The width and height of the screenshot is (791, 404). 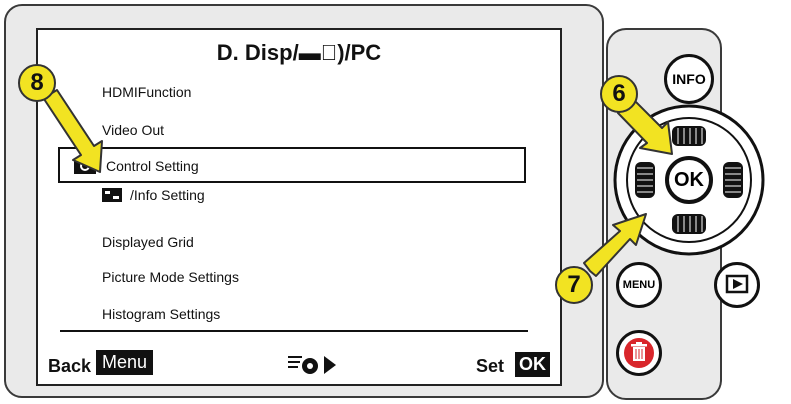 What do you see at coordinates (619, 94) in the screenshot?
I see `callout-6: 6` at bounding box center [619, 94].